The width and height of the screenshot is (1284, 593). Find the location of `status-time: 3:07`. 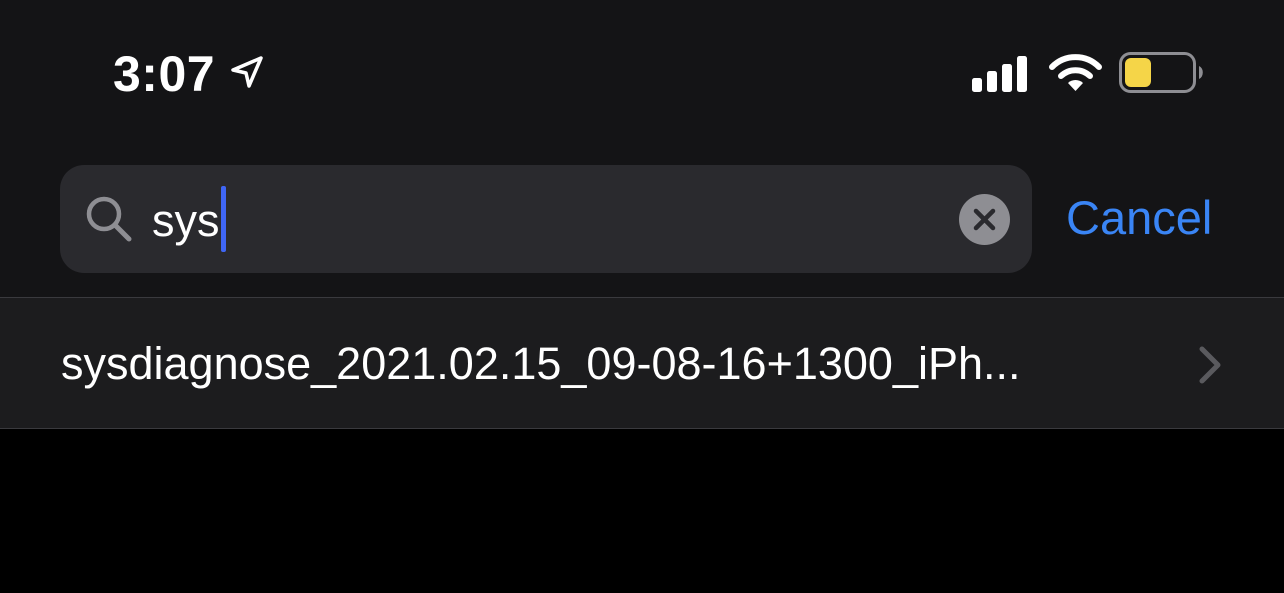

status-time: 3:07 is located at coordinates (164, 74).